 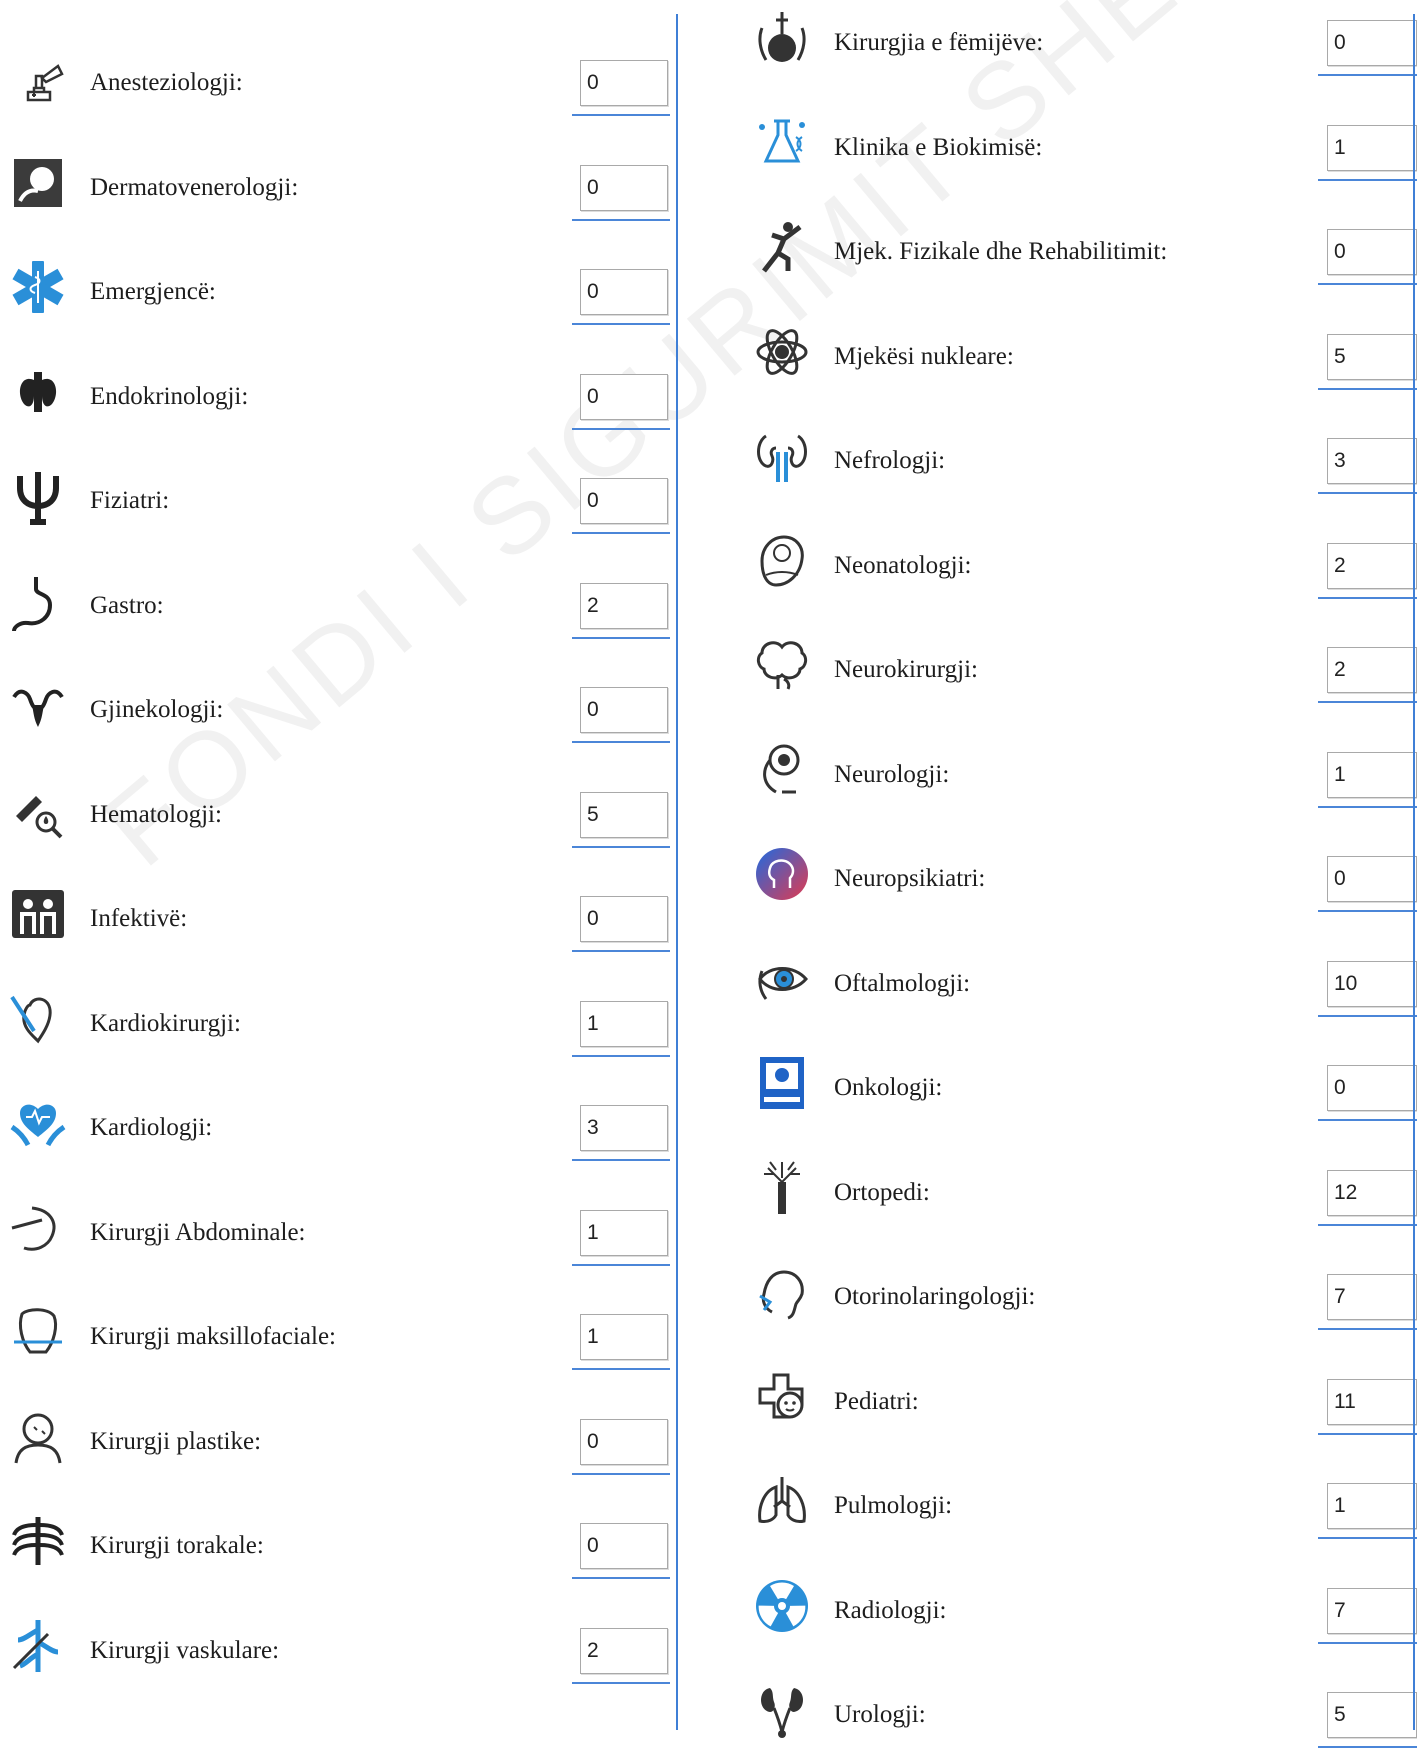 What do you see at coordinates (194, 187) in the screenshot?
I see `specialty-label: Dermatovenerologji:` at bounding box center [194, 187].